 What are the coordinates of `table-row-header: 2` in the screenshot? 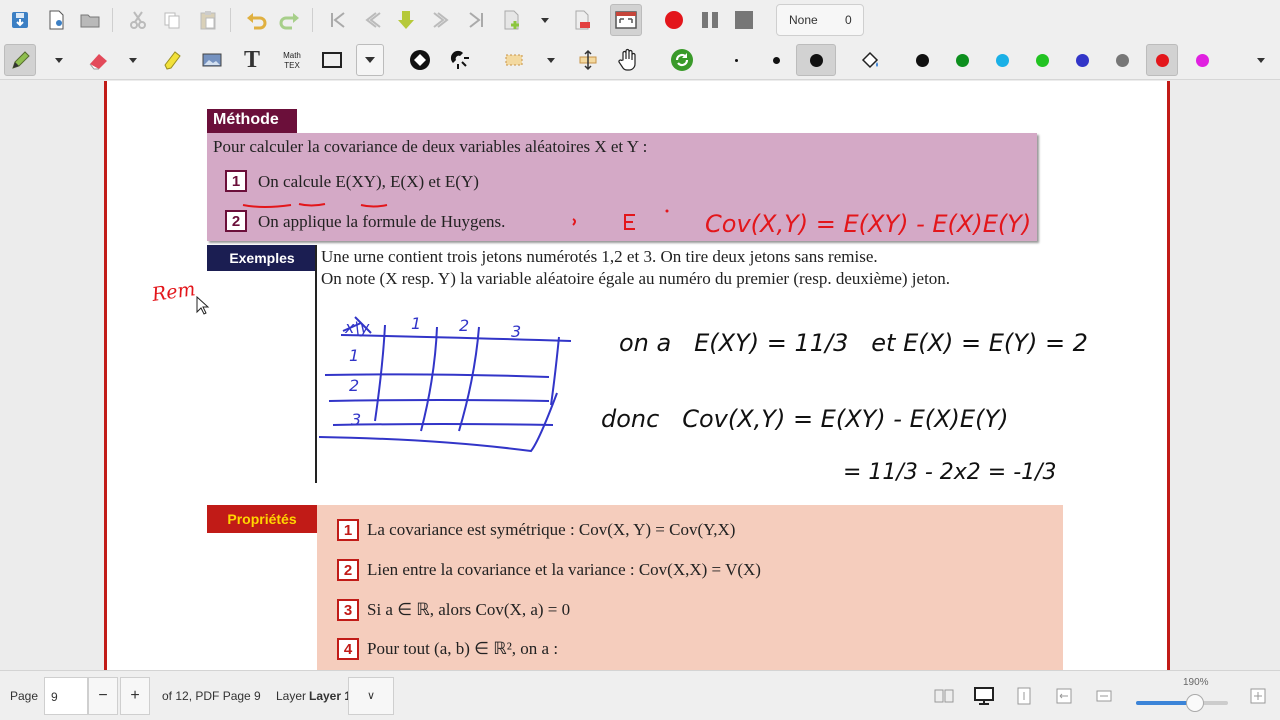 It's located at (354, 385).